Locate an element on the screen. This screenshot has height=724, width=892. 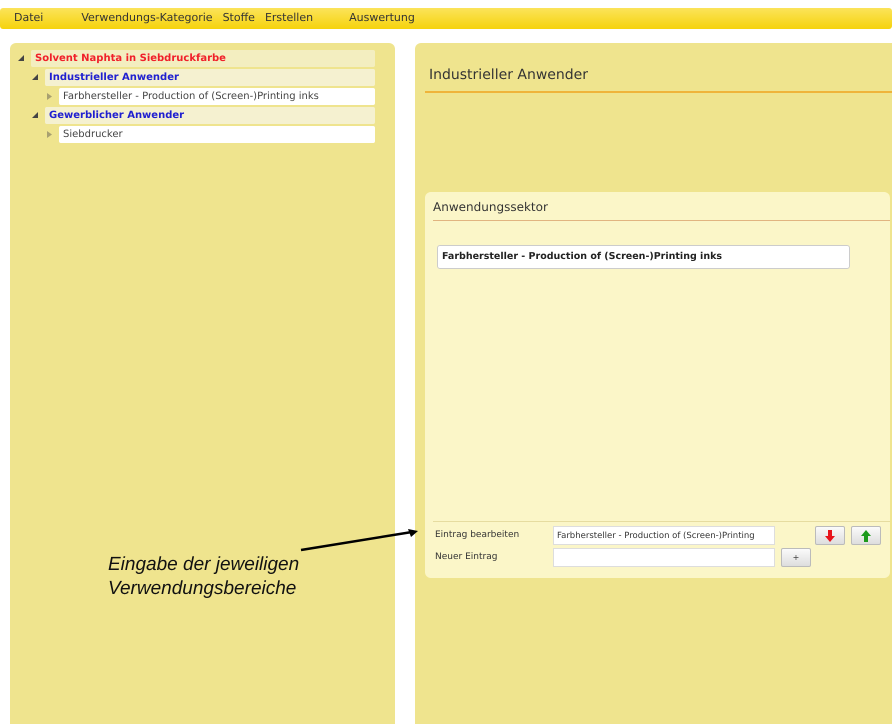
menu-item: Datei is located at coordinates (29, 18).